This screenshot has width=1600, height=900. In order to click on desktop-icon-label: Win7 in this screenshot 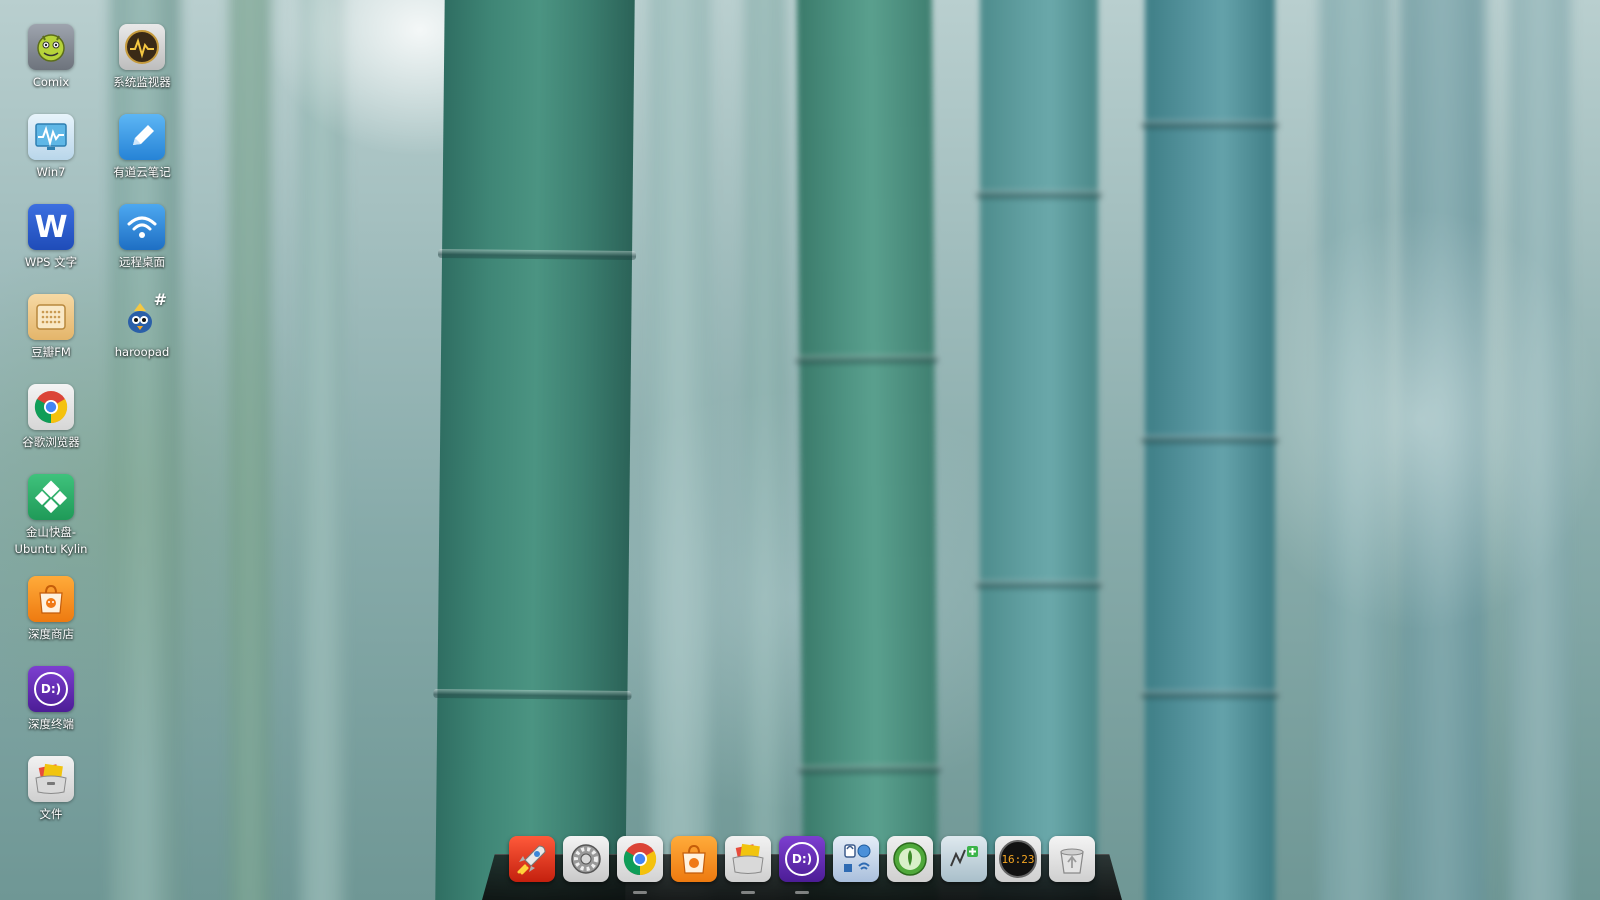, I will do `click(51, 172)`.